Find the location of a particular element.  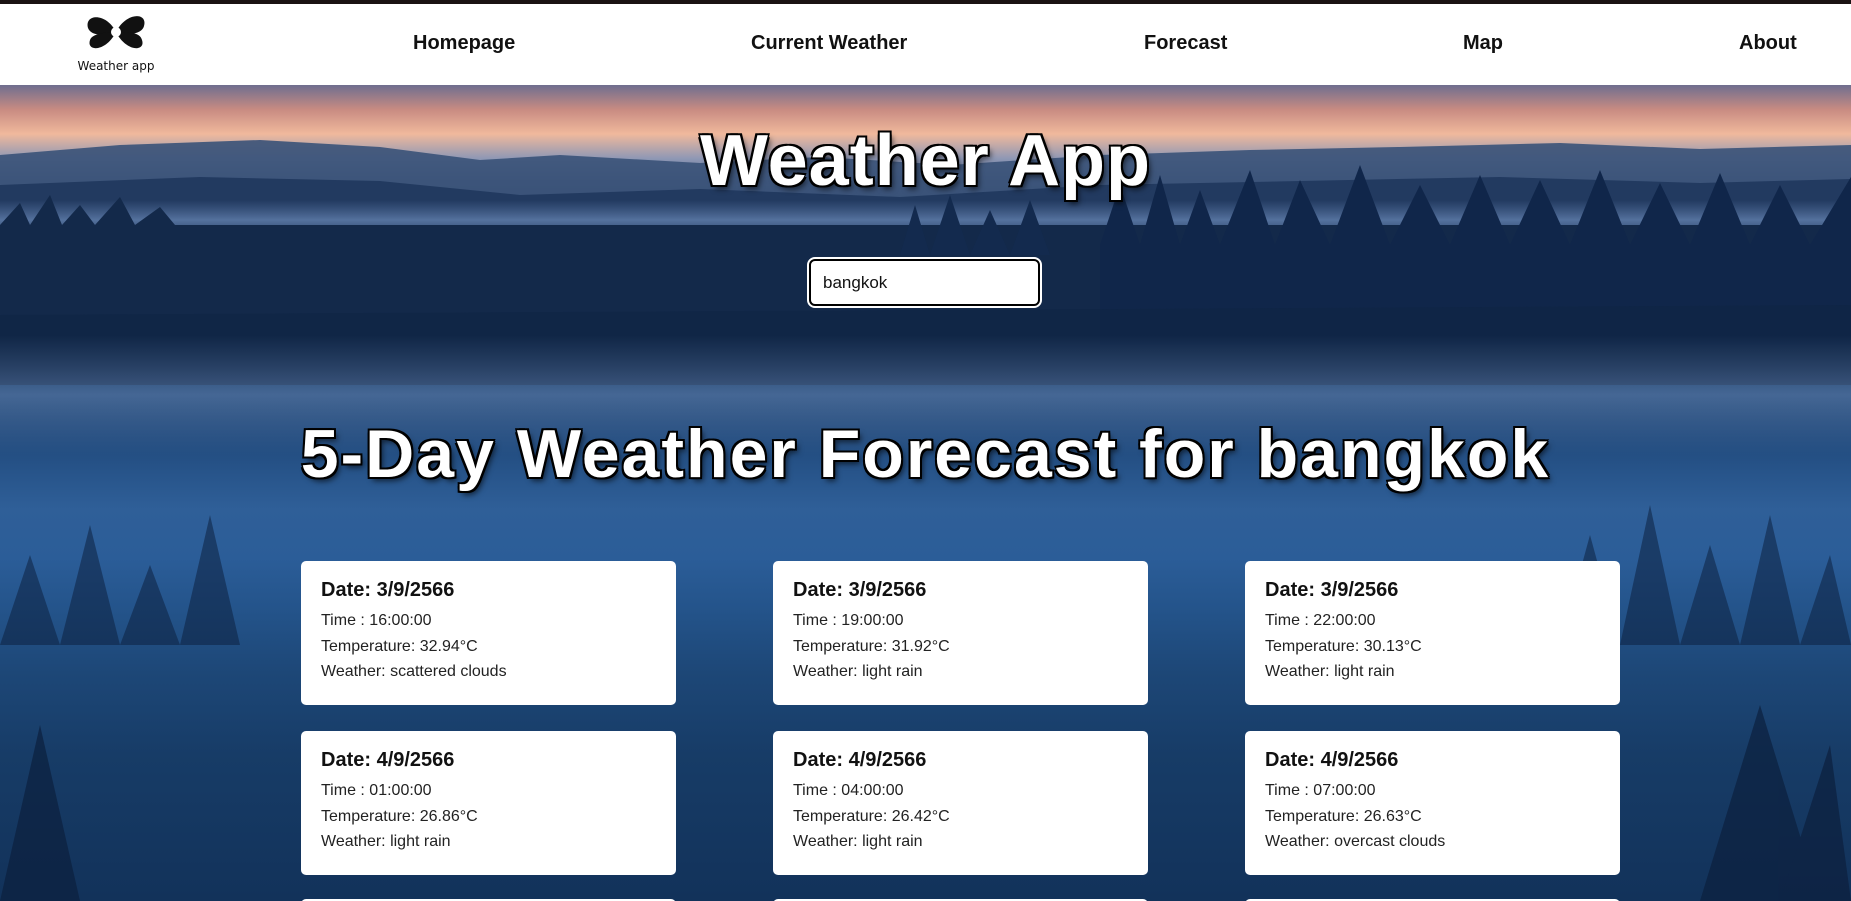

card-weather: Weather: overcast clouds is located at coordinates (1355, 841).